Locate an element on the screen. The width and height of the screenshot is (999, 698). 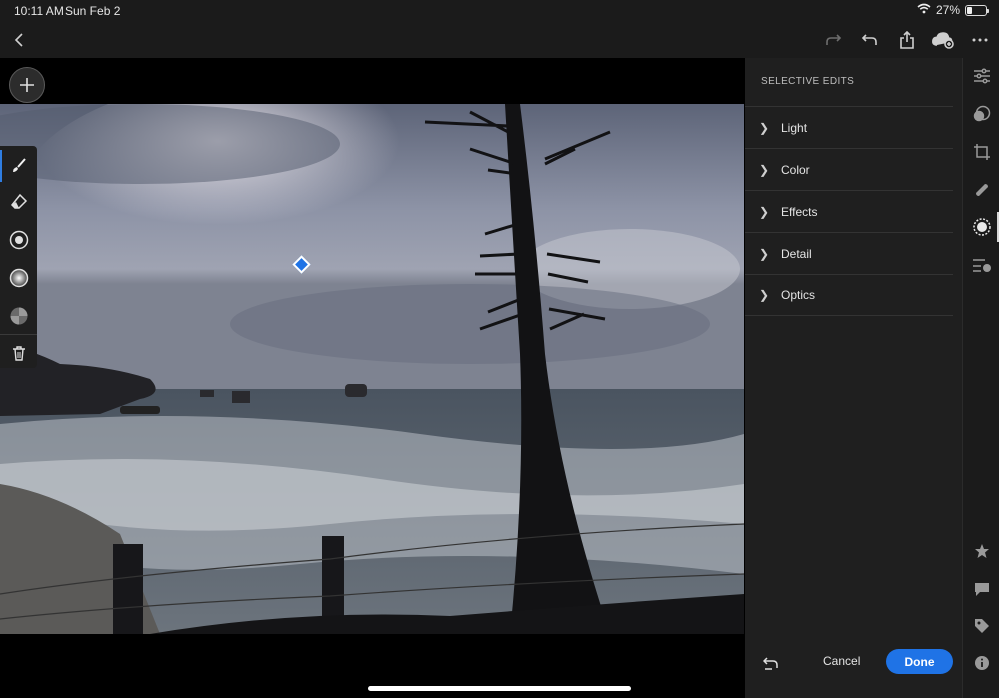
comment-icon is located at coordinates (981, 589).